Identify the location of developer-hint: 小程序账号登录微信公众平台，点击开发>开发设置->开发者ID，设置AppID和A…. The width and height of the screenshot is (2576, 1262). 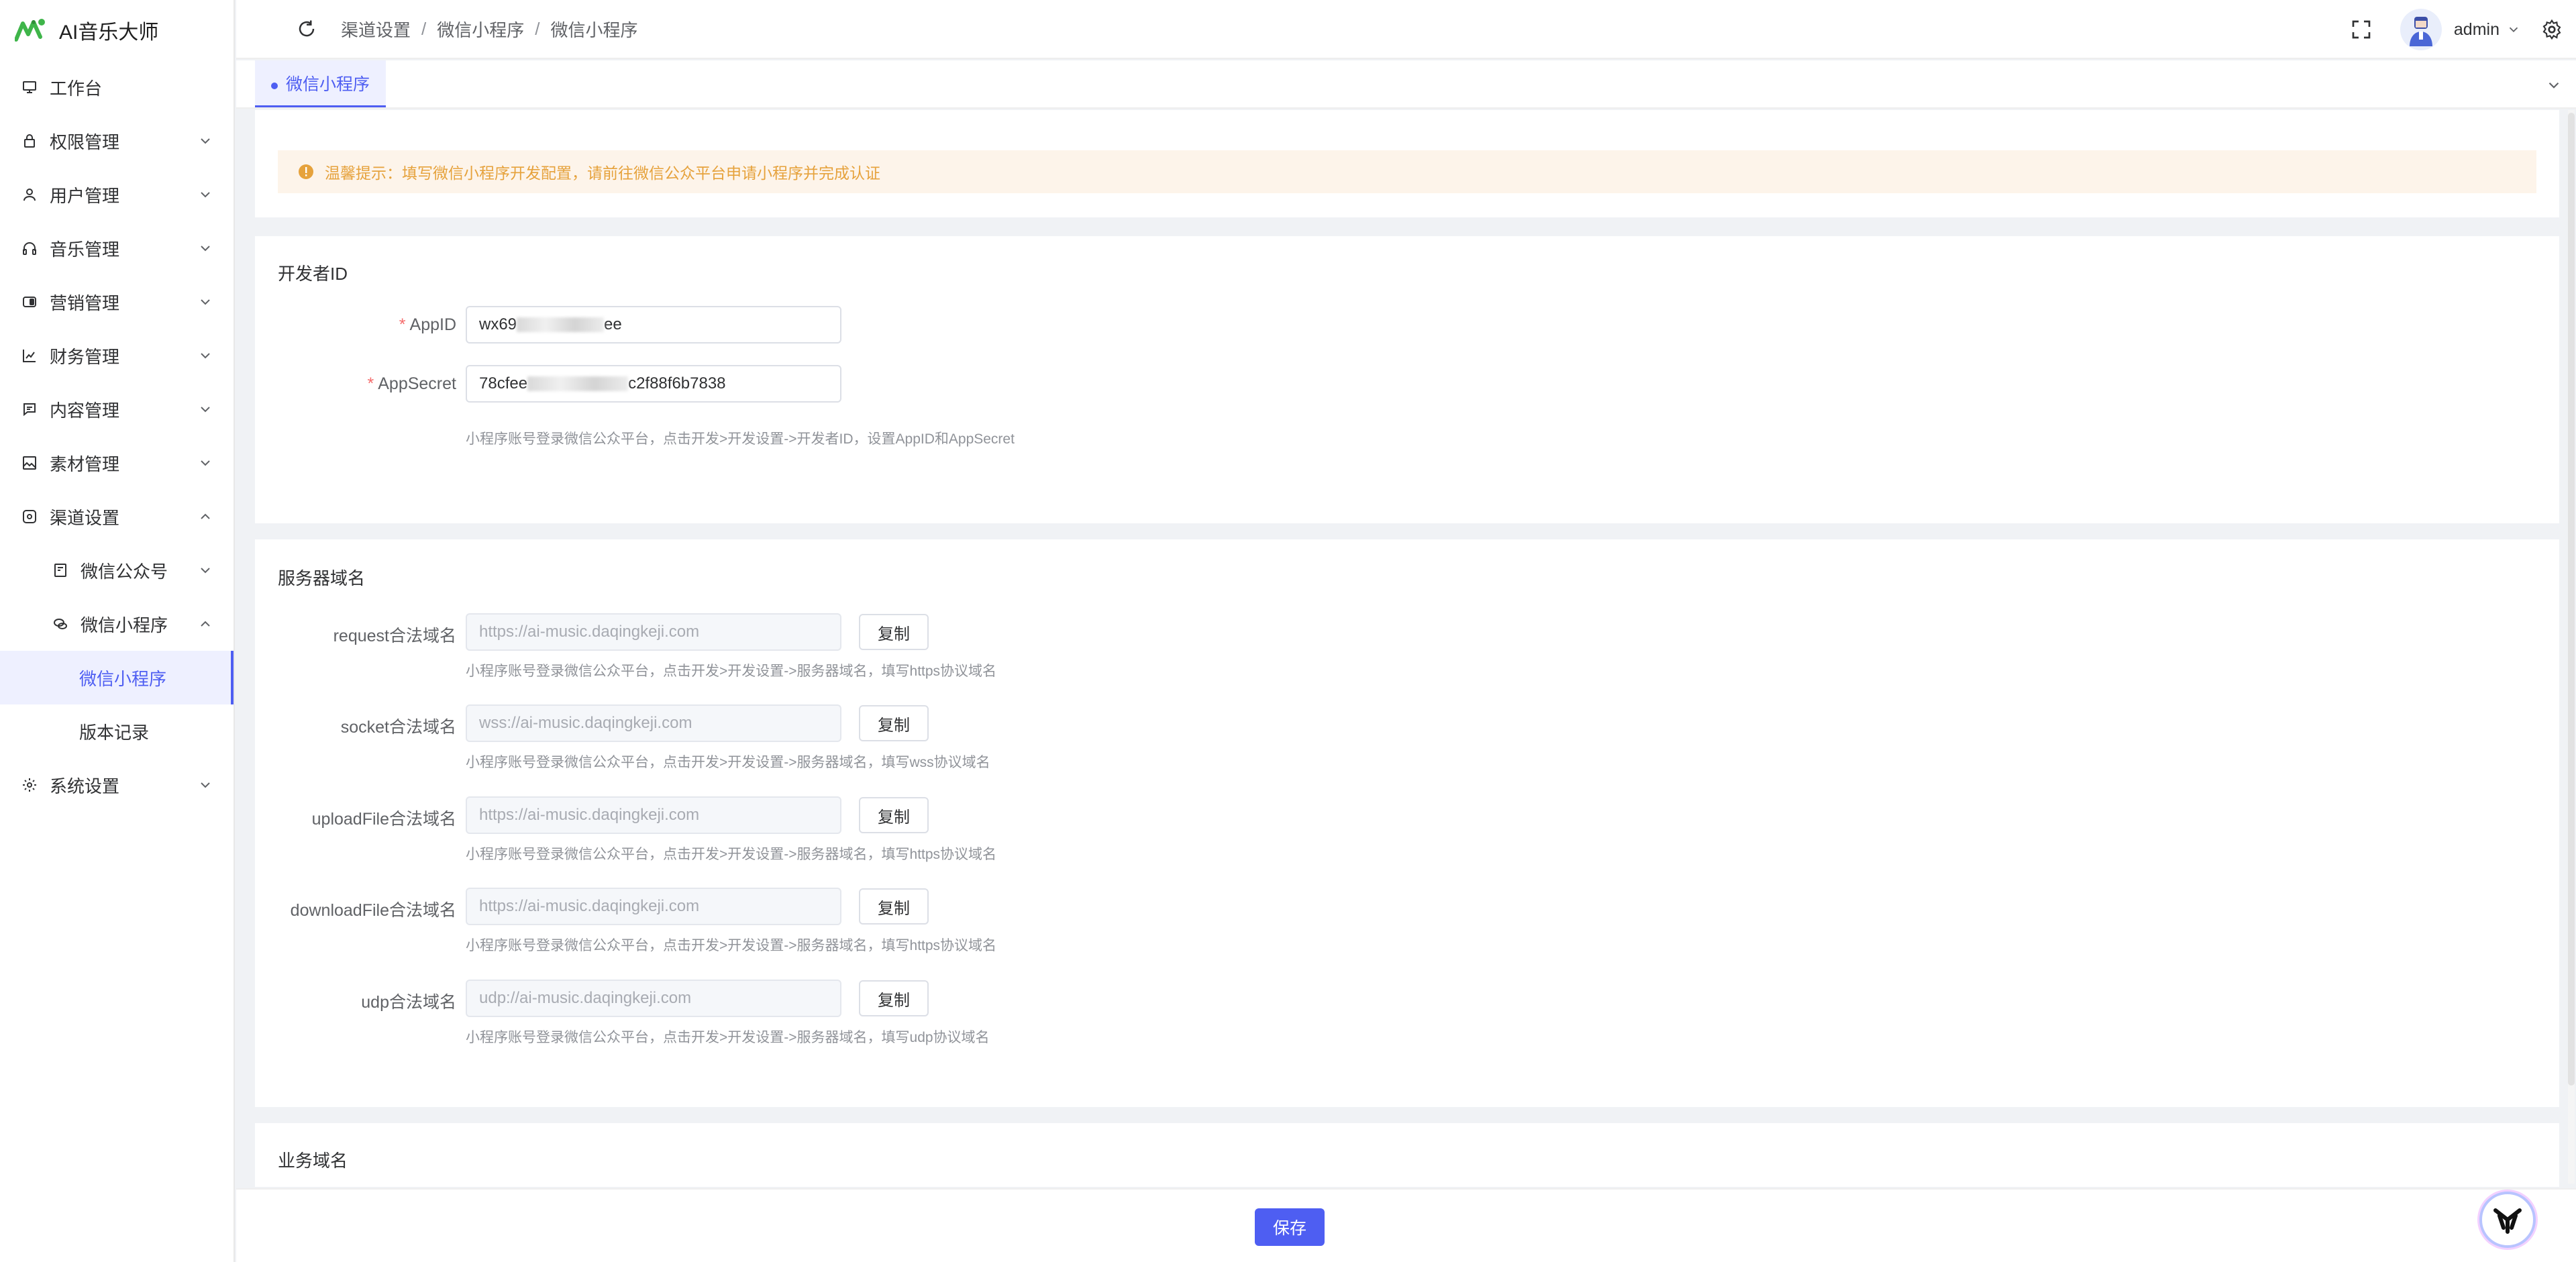
(740, 439).